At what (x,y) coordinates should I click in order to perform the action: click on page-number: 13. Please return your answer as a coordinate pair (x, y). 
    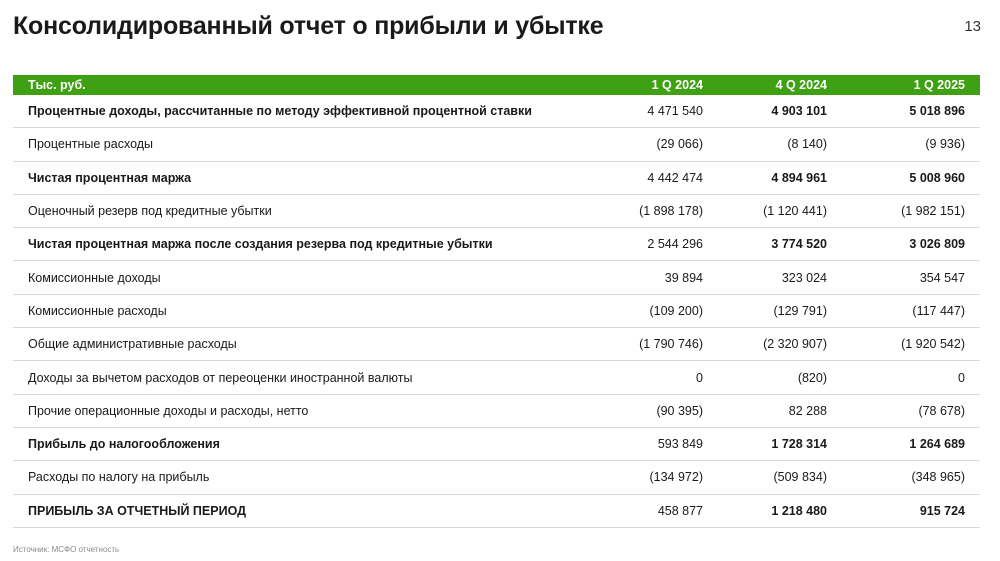
    Looking at the image, I should click on (972, 26).